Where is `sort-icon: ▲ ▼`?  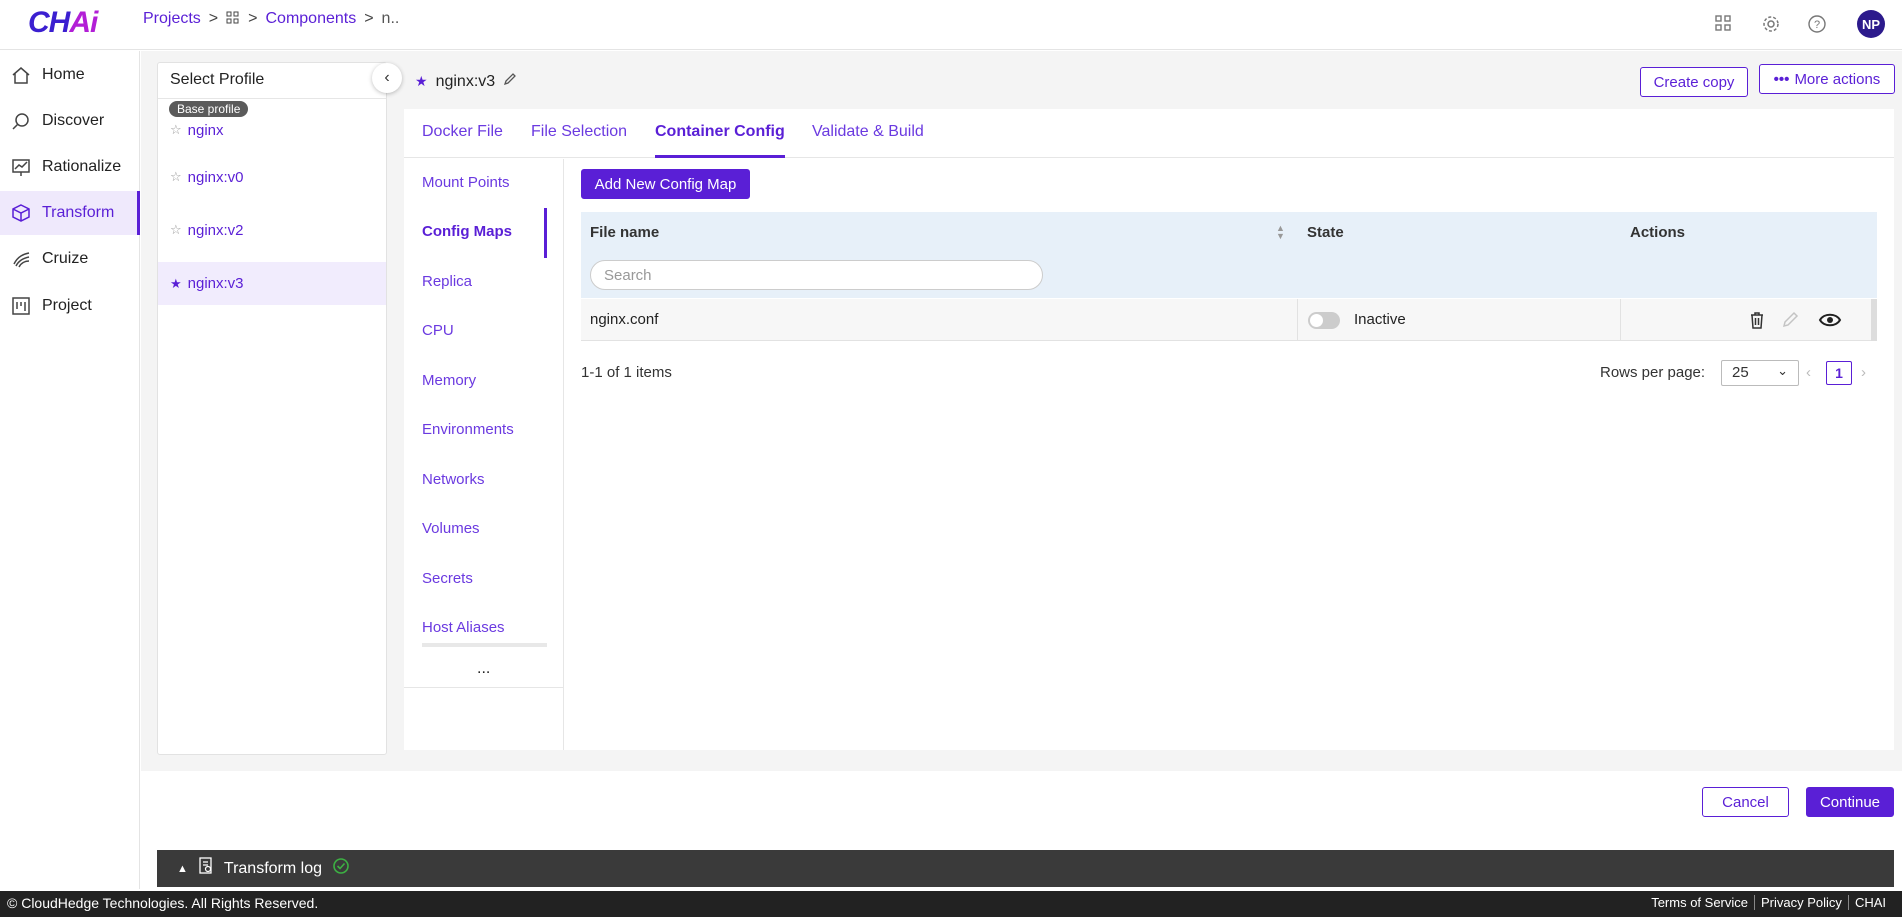 sort-icon: ▲ ▼ is located at coordinates (1280, 232).